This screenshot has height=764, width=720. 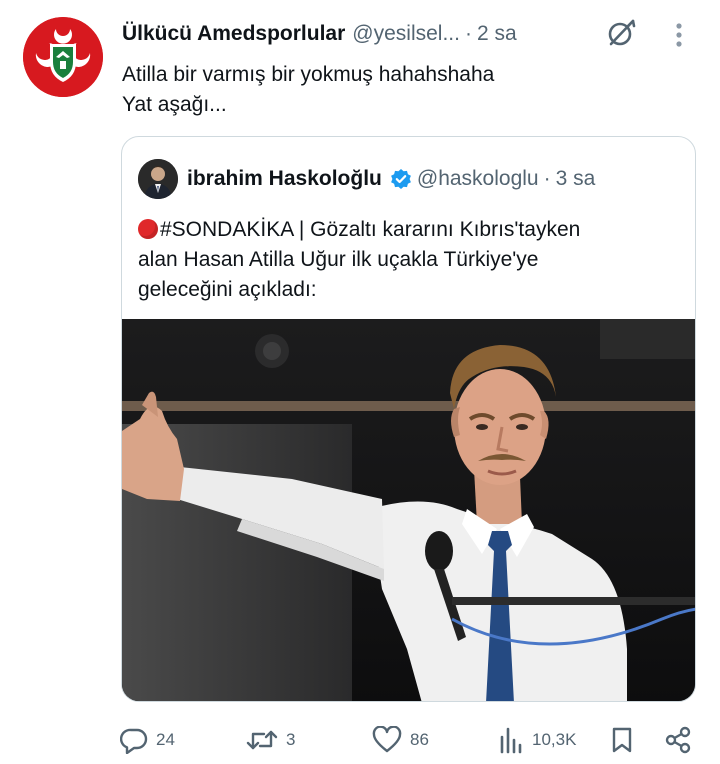 I want to click on reply-icon, so click(x=134, y=741).